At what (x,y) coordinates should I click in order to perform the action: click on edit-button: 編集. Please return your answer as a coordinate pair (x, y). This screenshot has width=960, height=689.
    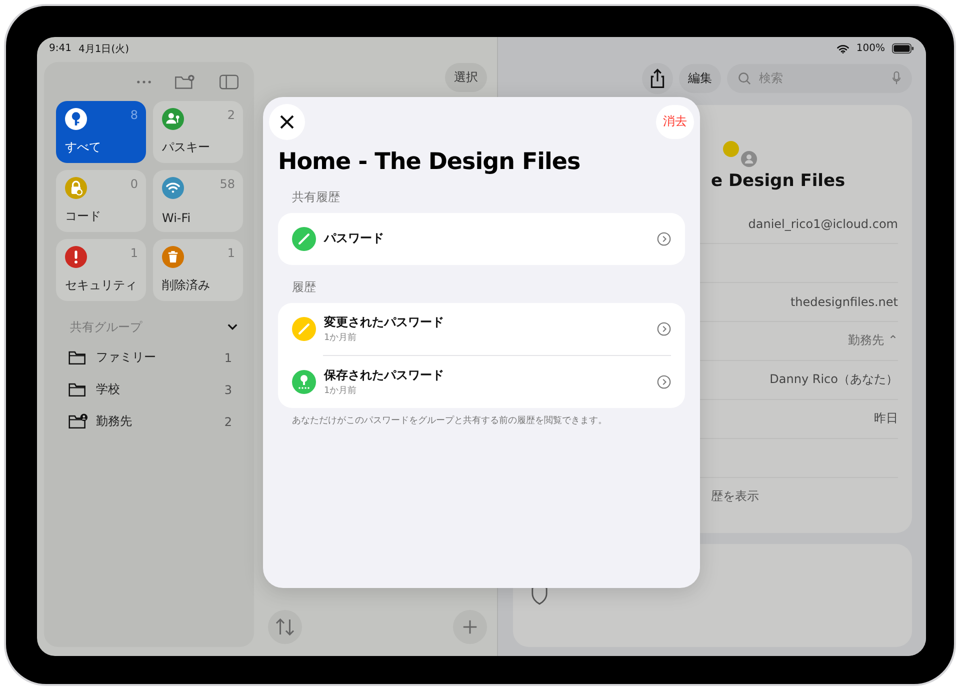
    Looking at the image, I should click on (700, 78).